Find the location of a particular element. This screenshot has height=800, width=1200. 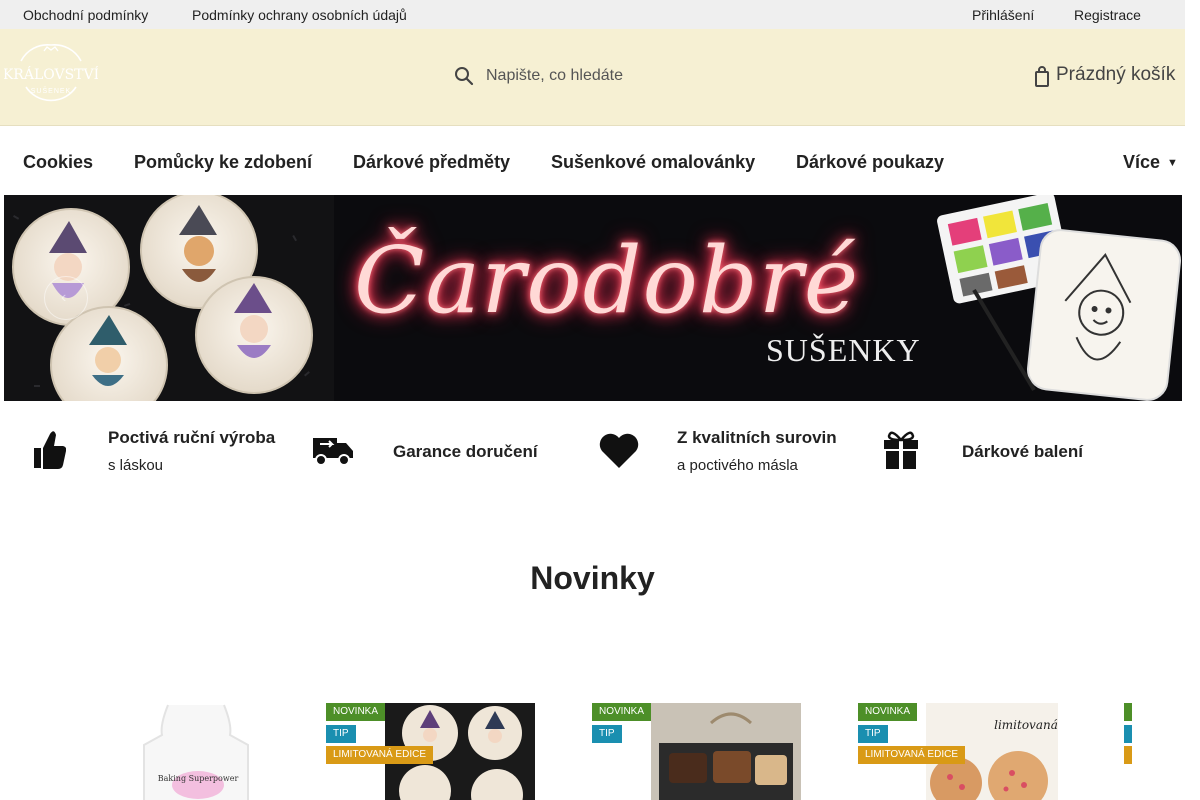

heart-icon is located at coordinates (619, 453).